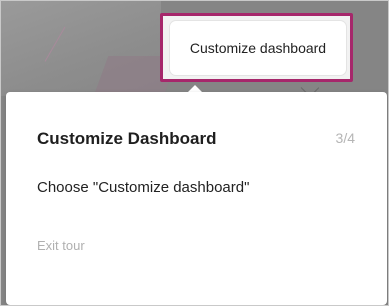 The image size is (389, 306). What do you see at coordinates (61, 245) in the screenshot?
I see `exit-tour-link: Exit tour` at bounding box center [61, 245].